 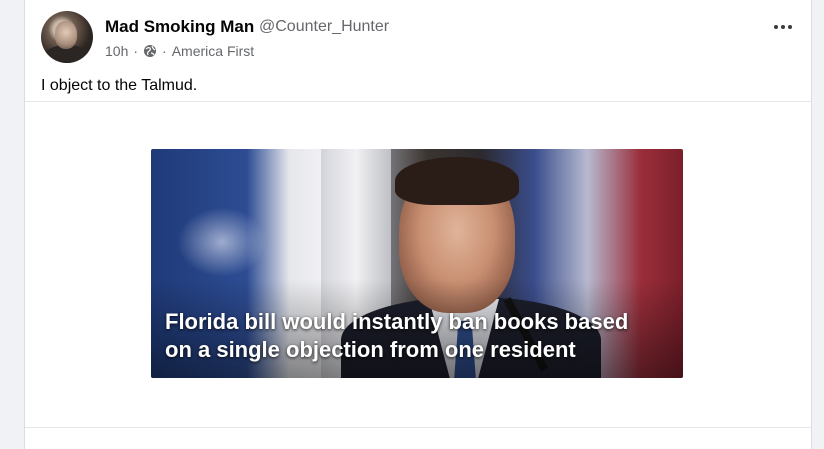 I want to click on top-divider, so click(x=418, y=101).